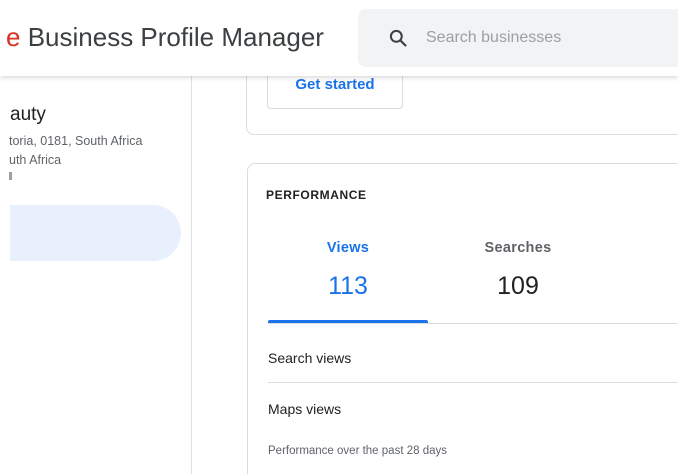 This screenshot has height=474, width=678. What do you see at coordinates (546, 38) in the screenshot?
I see `search-input` at bounding box center [546, 38].